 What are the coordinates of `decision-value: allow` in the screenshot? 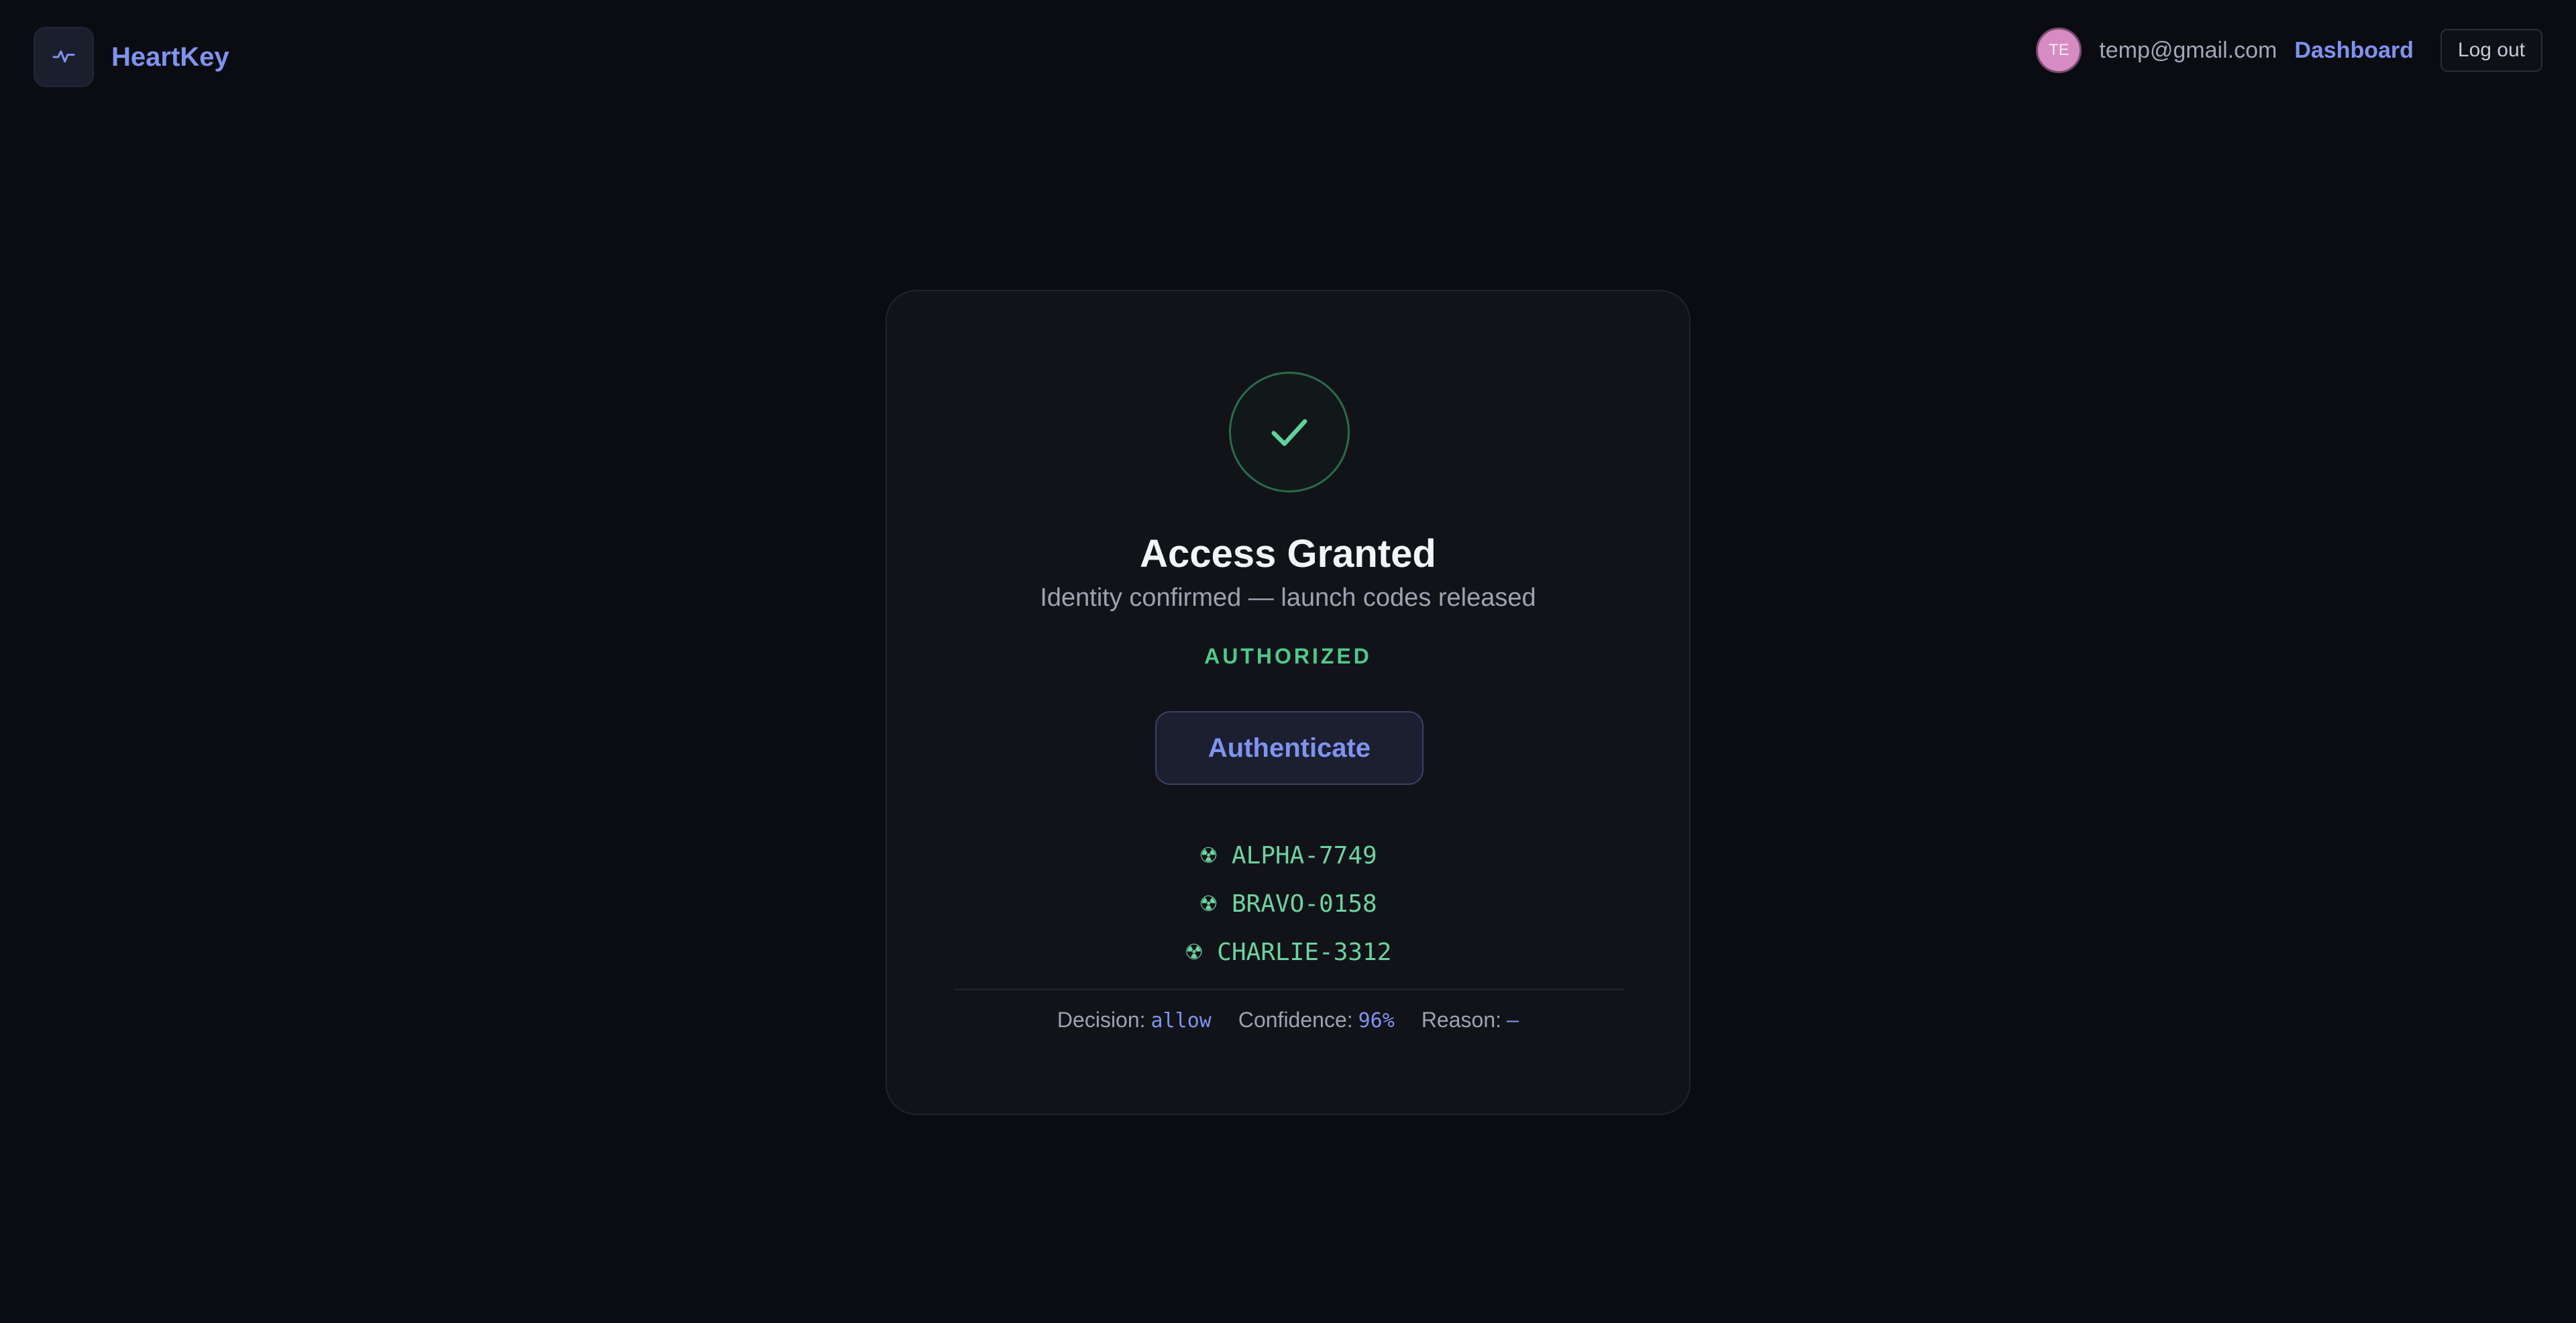 It's located at (1181, 1021).